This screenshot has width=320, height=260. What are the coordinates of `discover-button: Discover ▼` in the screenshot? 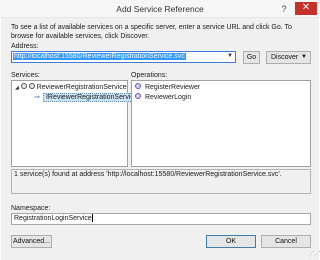 It's located at (288, 57).